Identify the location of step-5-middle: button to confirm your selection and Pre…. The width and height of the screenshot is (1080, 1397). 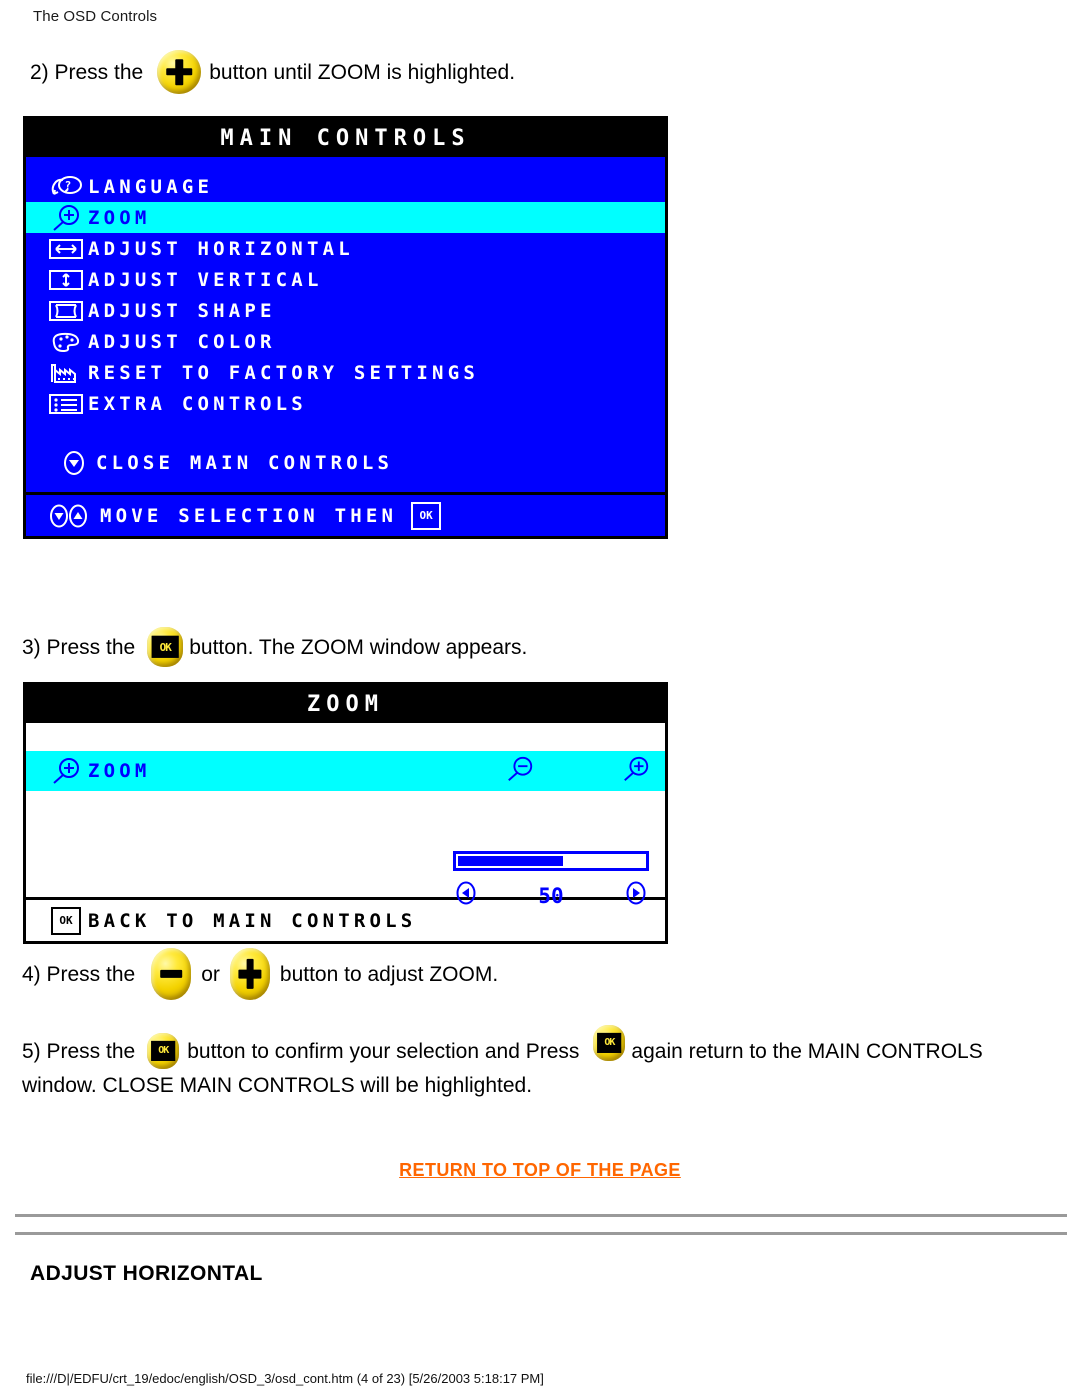
(383, 1051).